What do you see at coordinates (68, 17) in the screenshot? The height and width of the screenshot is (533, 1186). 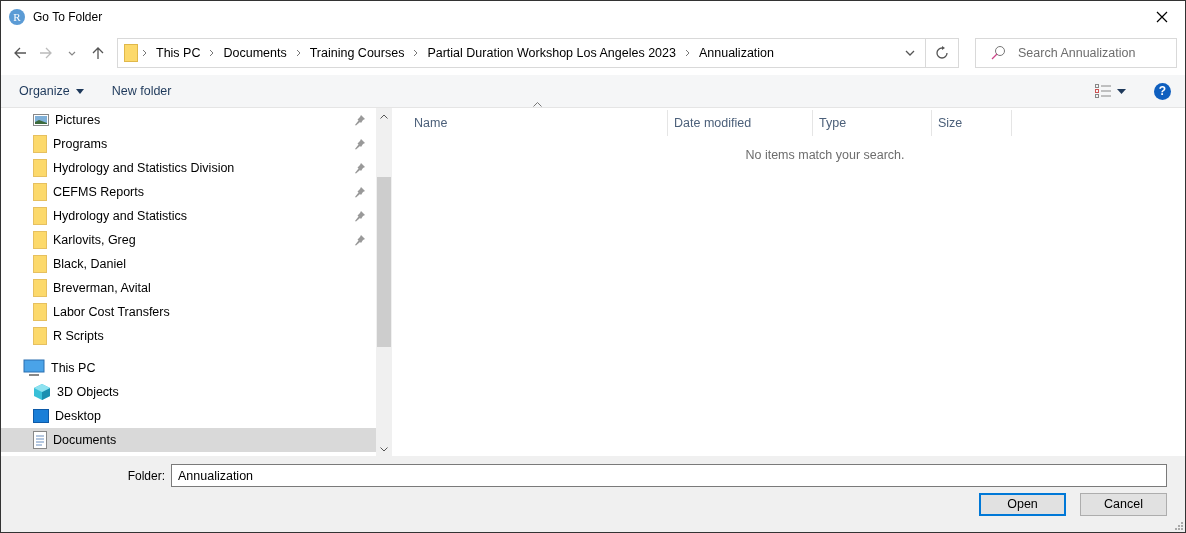 I see `window-title: Go To Folder` at bounding box center [68, 17].